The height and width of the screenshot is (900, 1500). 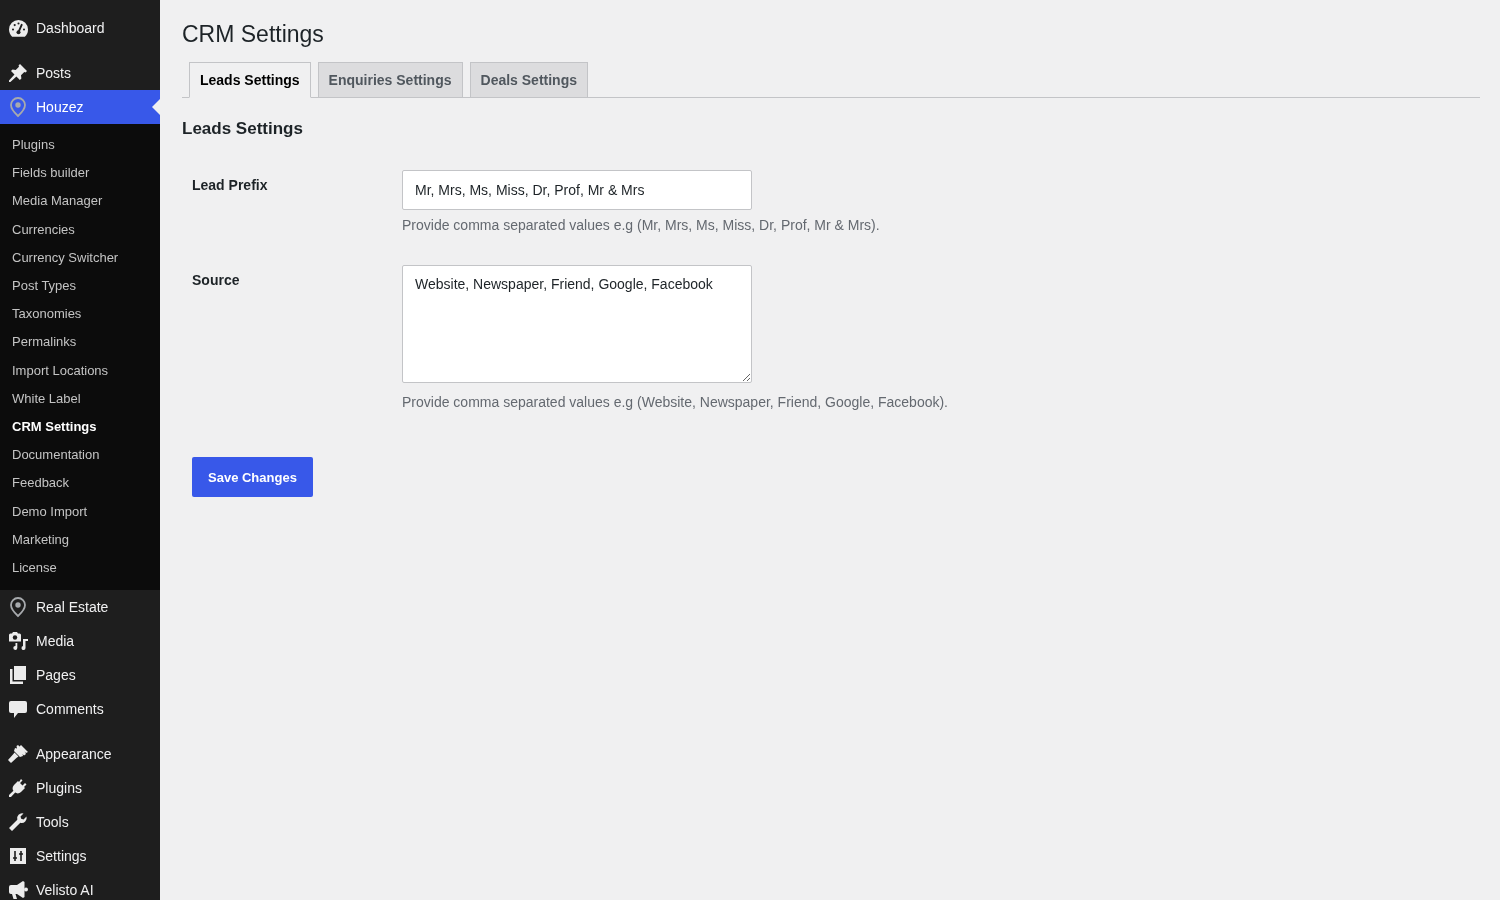 I want to click on tab: Enquiries Settings, so click(x=390, y=80).